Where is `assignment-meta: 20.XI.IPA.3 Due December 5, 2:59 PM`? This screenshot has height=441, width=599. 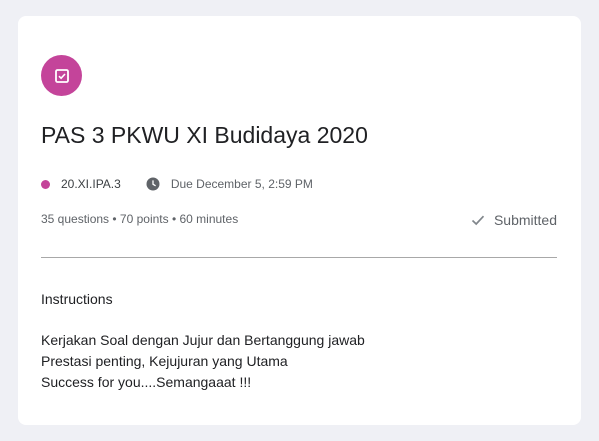 assignment-meta: 20.XI.IPA.3 Due December 5, 2:59 PM is located at coordinates (177, 184).